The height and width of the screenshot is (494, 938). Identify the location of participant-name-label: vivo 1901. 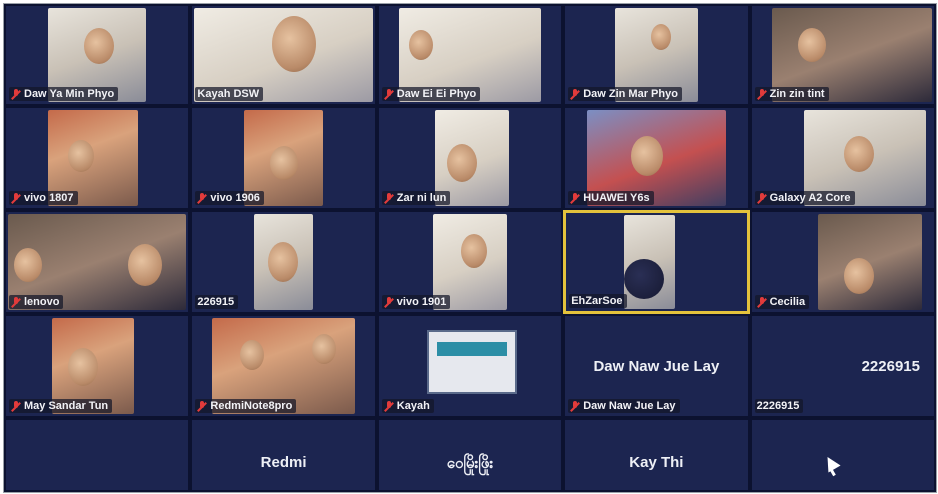
(416, 302).